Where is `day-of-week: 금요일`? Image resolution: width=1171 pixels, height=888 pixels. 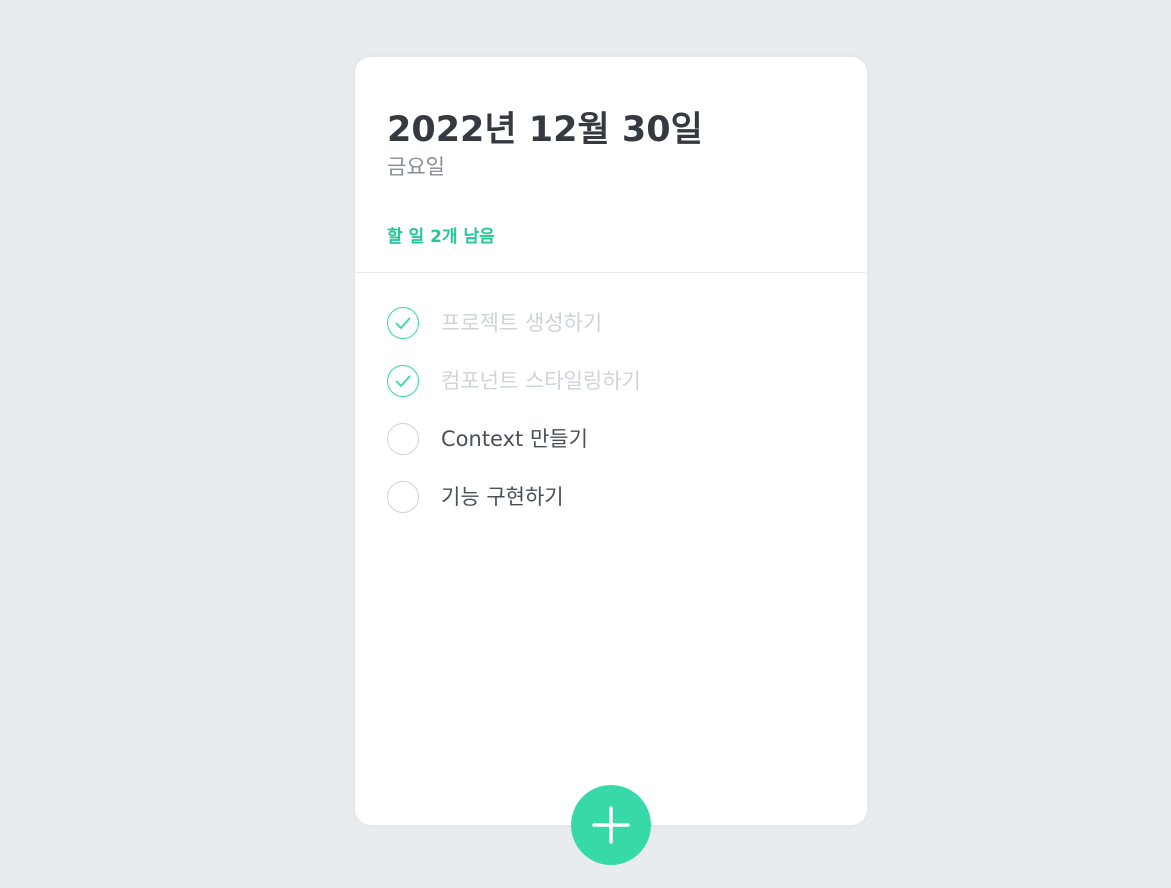 day-of-week: 금요일 is located at coordinates (416, 167).